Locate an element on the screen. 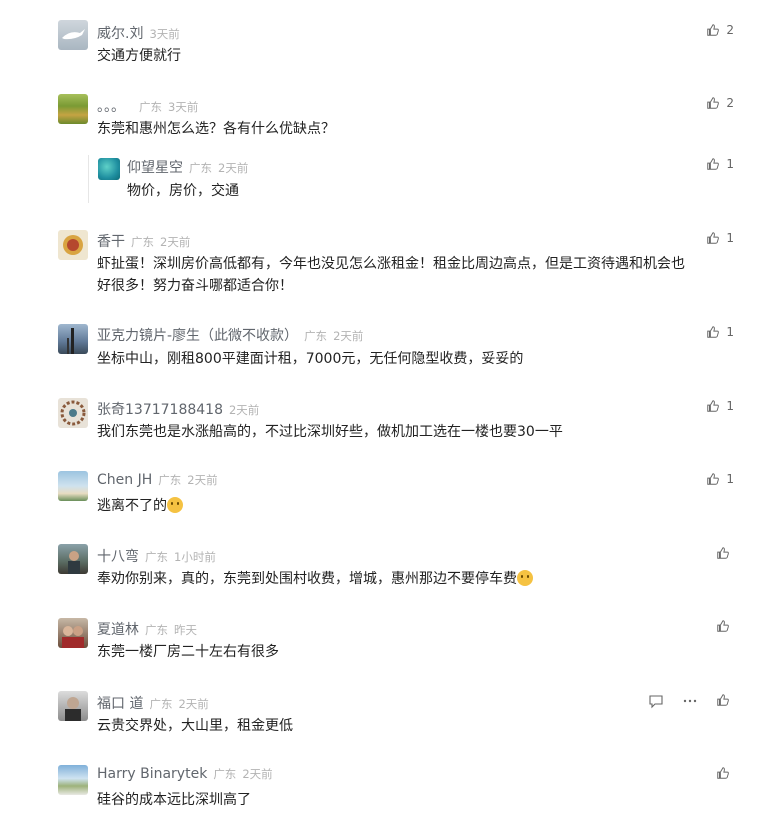 This screenshot has width=760, height=832. user-name: 香干 广东 2天前 is located at coordinates (143, 241).